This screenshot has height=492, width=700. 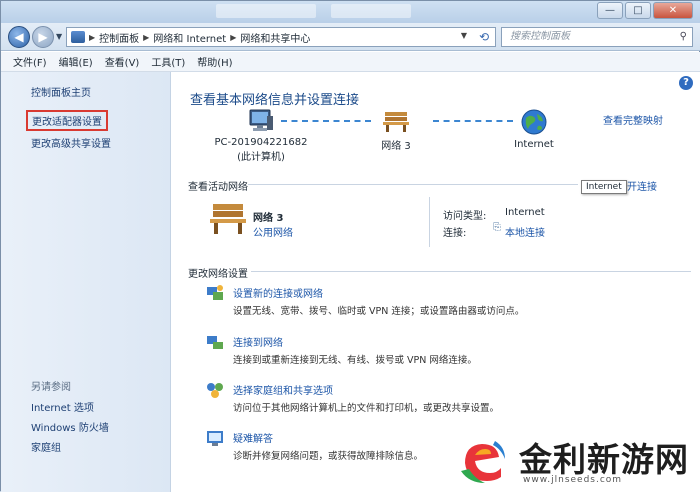 What do you see at coordinates (482, 460) in the screenshot?
I see `watermark-logo-icon` at bounding box center [482, 460].